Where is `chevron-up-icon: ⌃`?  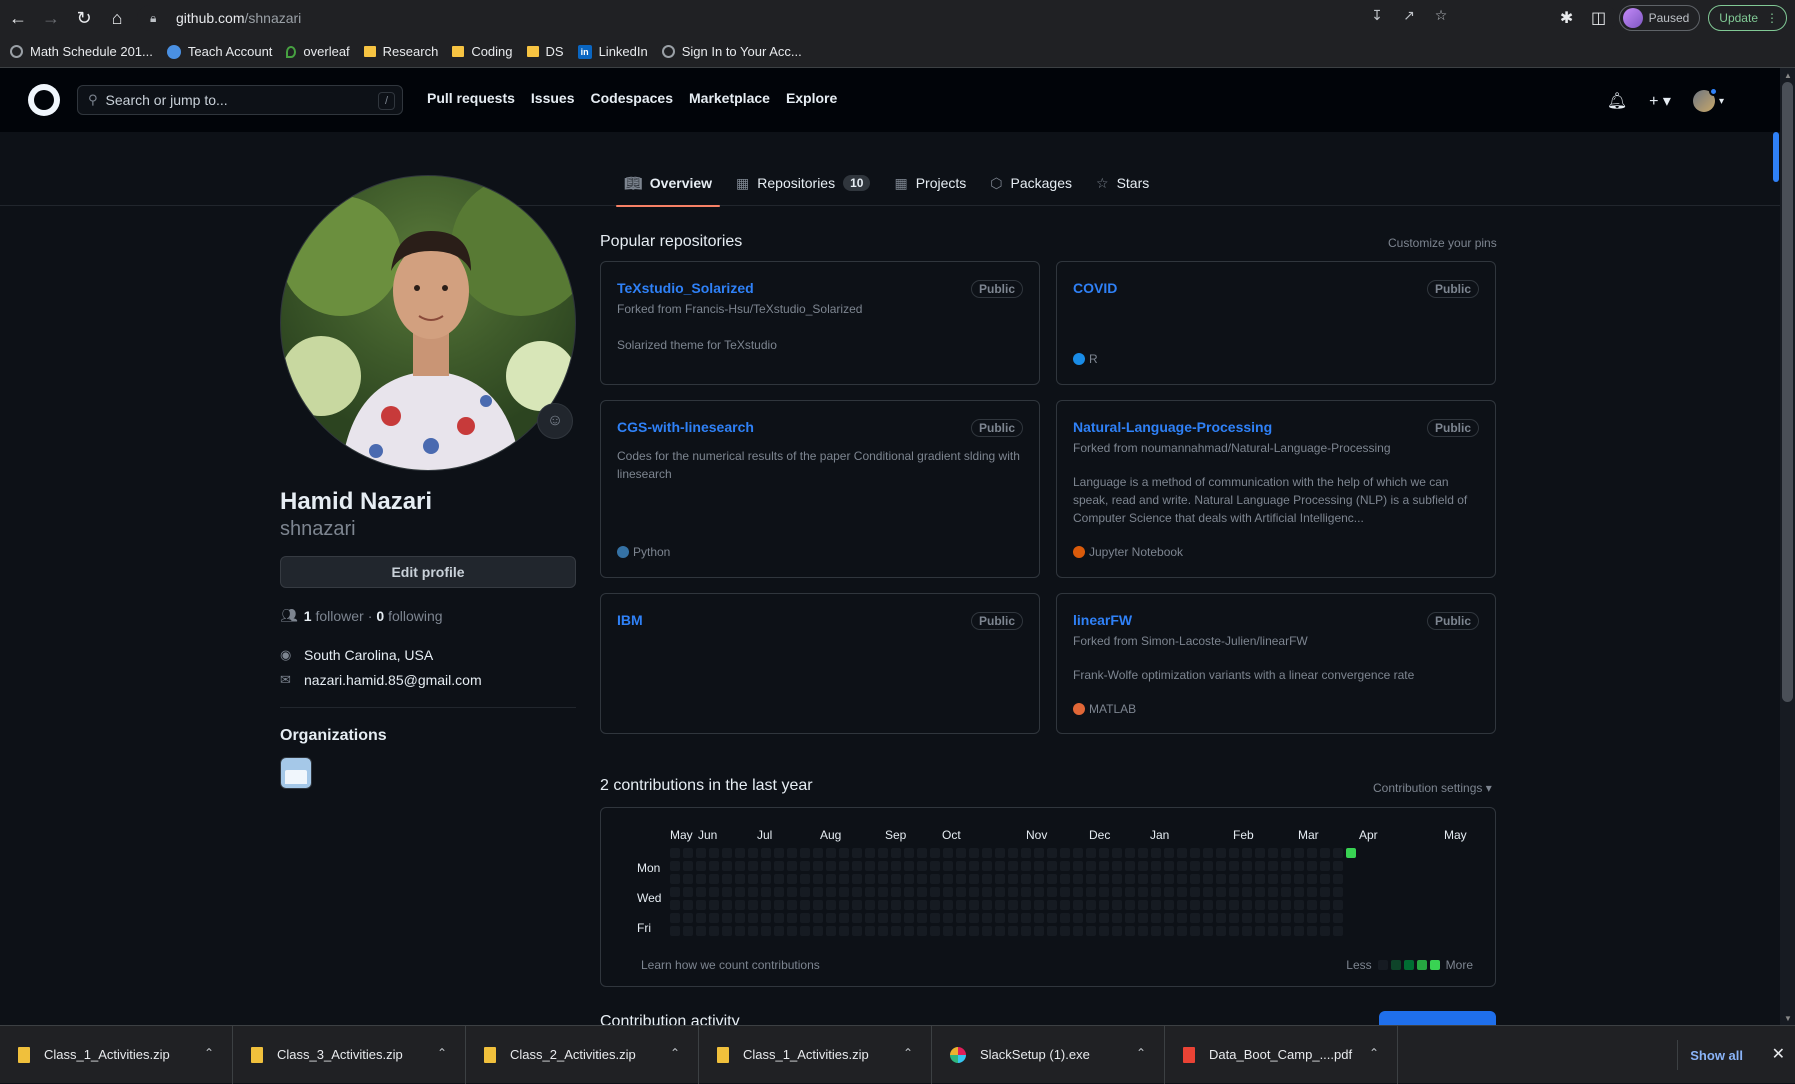 chevron-up-icon: ⌃ is located at coordinates (675, 1053).